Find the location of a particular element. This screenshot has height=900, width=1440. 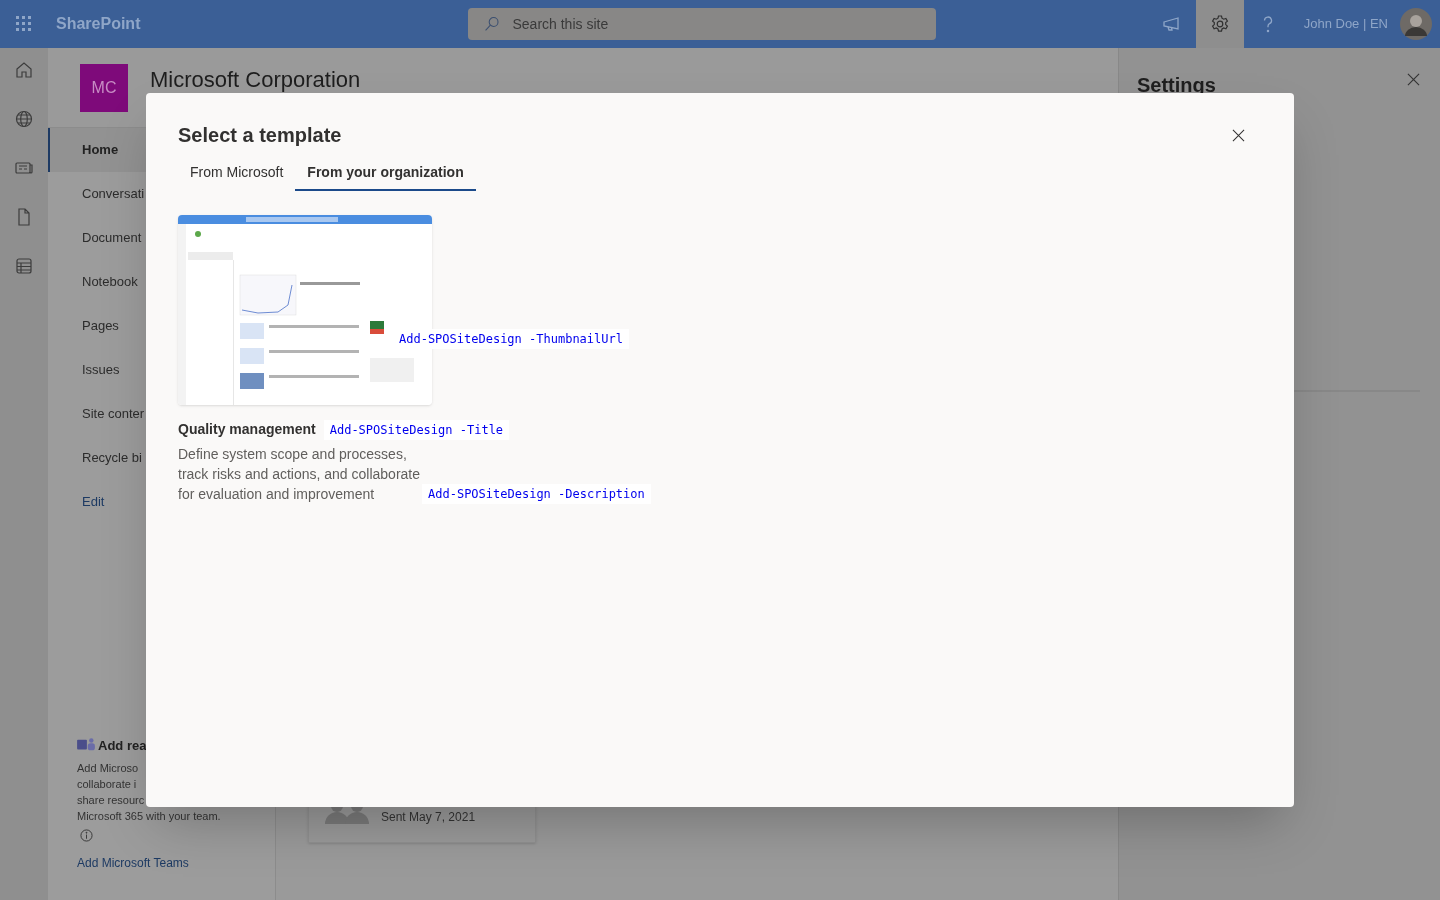

template-description: Define system scope and processes, track risks and actions, and collaborate for evaluation and improvement is located at coordinates (299, 474).